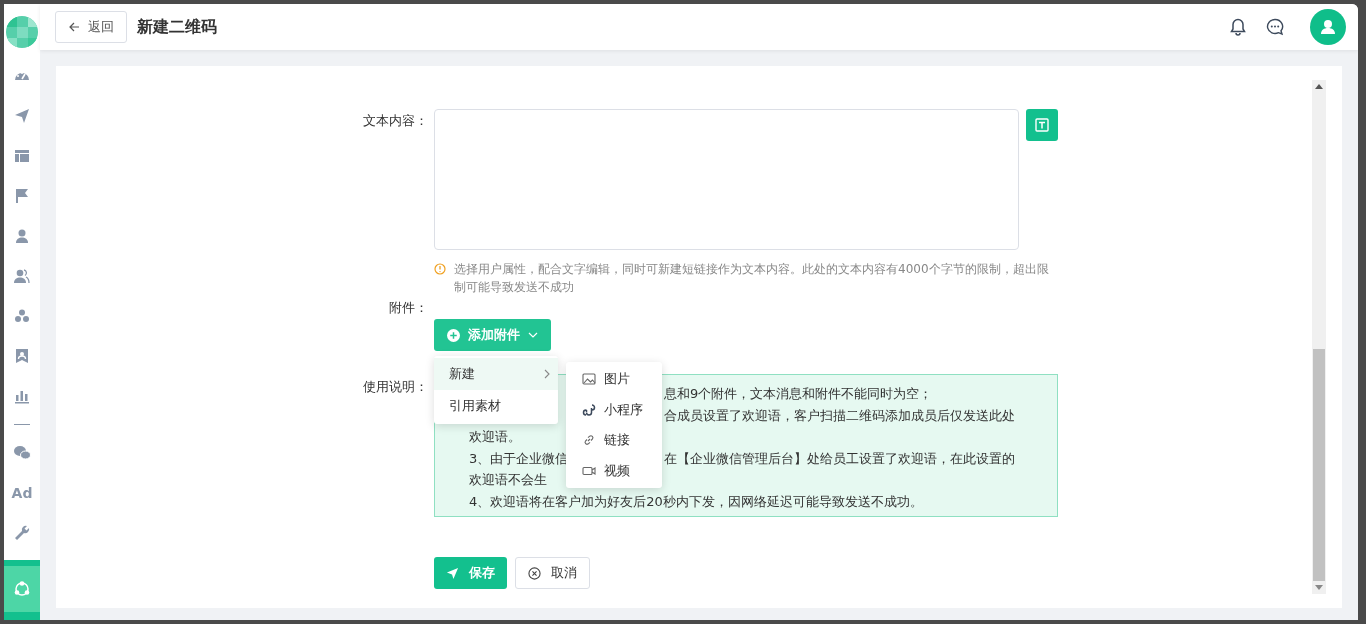  I want to click on cancel-button: 取消, so click(552, 573).